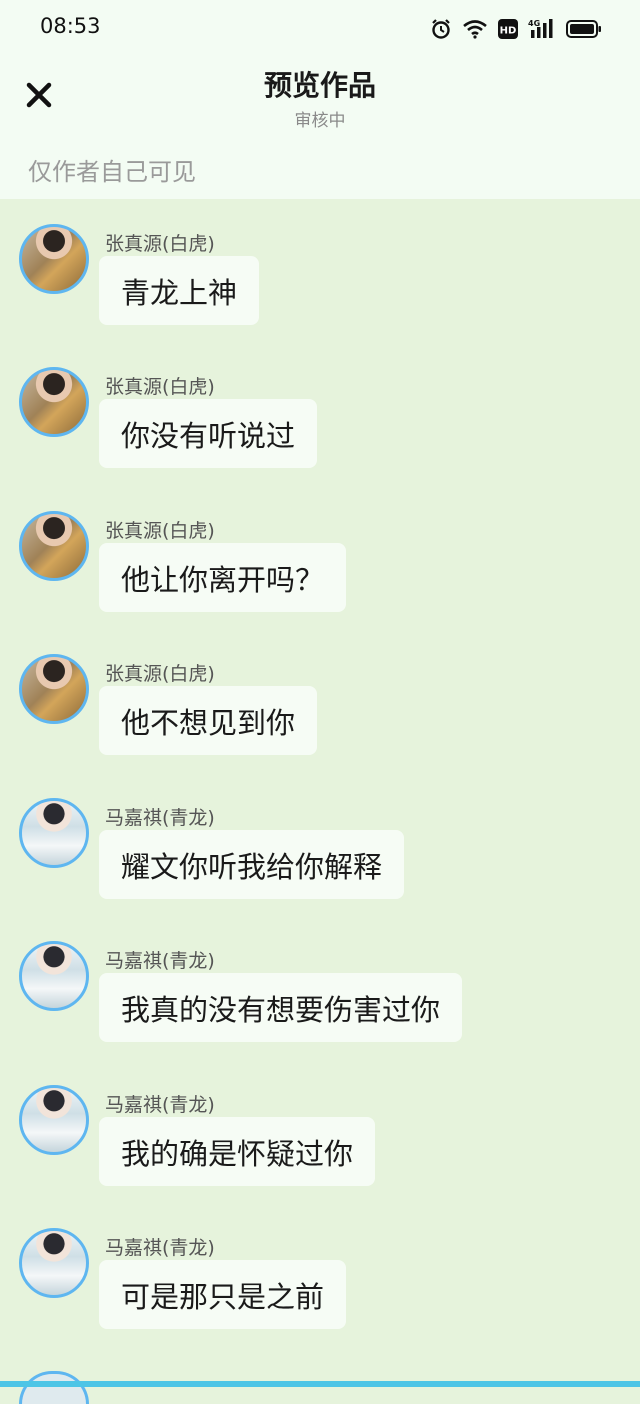 The image size is (640, 1404). Describe the element at coordinates (70, 26) in the screenshot. I see `status-time: 08:53` at that location.